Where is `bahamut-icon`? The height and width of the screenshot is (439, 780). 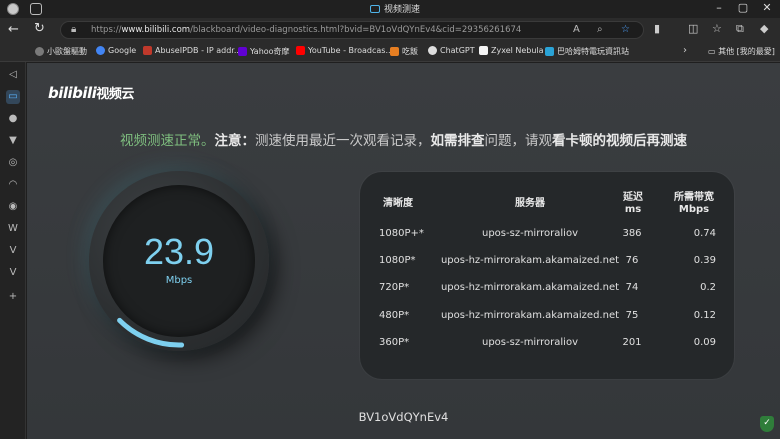
bahamut-icon is located at coordinates (549, 51).